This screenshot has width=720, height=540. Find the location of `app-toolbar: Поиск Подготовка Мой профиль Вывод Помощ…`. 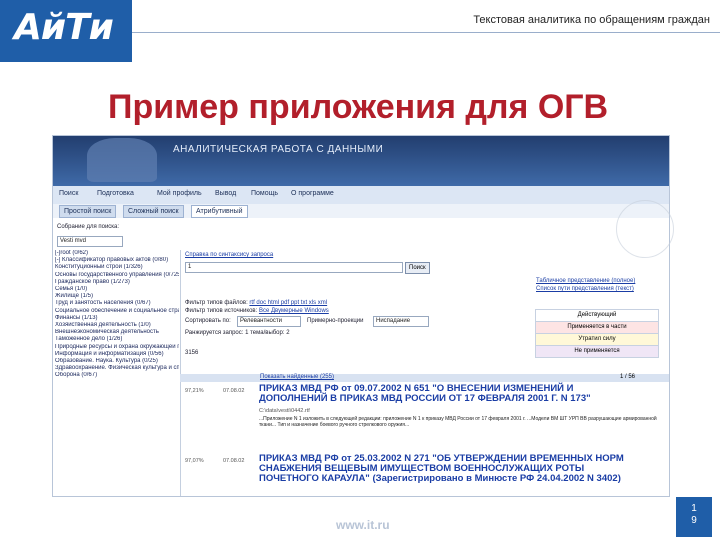

app-toolbar: Поиск Подготовка Мой профиль Вывод Помощ… is located at coordinates (361, 195).